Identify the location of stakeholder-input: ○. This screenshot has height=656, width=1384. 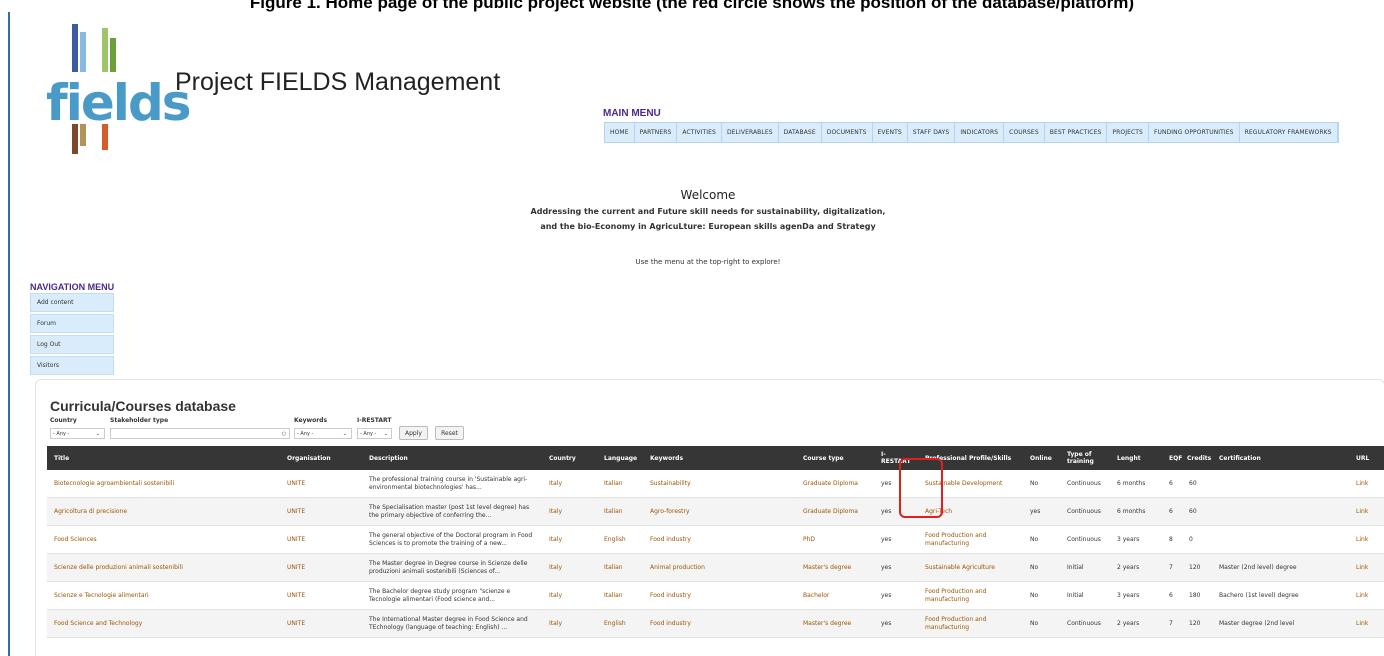
(200, 433).